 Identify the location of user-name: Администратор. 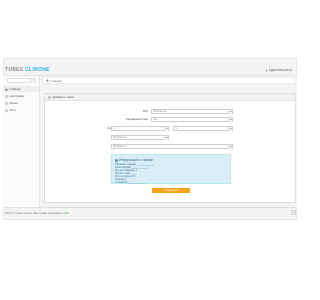
(280, 70).